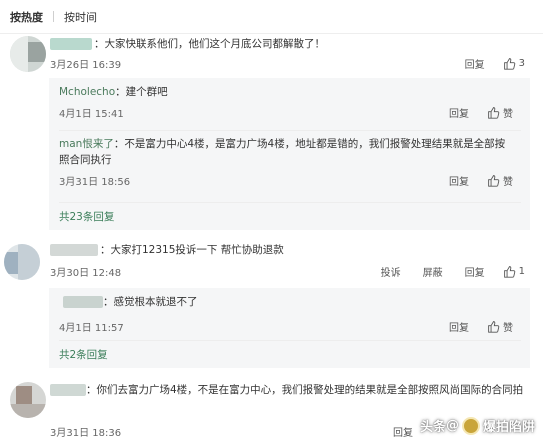 This screenshot has width=543, height=445. What do you see at coordinates (53, 16) in the screenshot?
I see `sort-divider` at bounding box center [53, 16].